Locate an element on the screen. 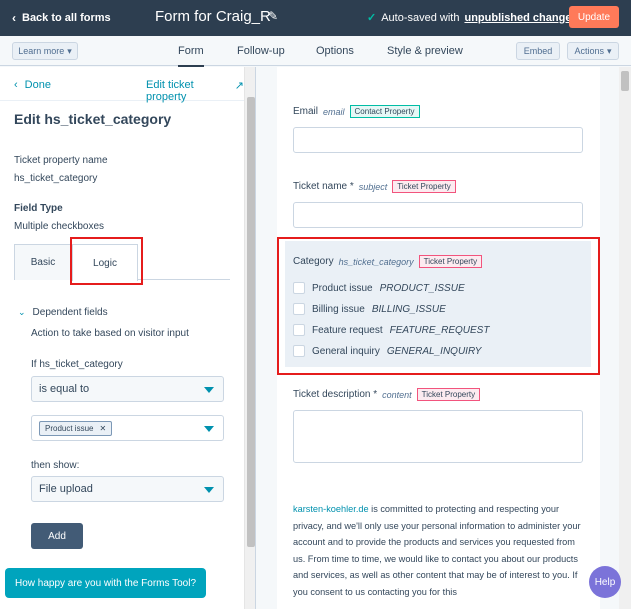 The width and height of the screenshot is (631, 609). left-scrollbar is located at coordinates (249, 338).